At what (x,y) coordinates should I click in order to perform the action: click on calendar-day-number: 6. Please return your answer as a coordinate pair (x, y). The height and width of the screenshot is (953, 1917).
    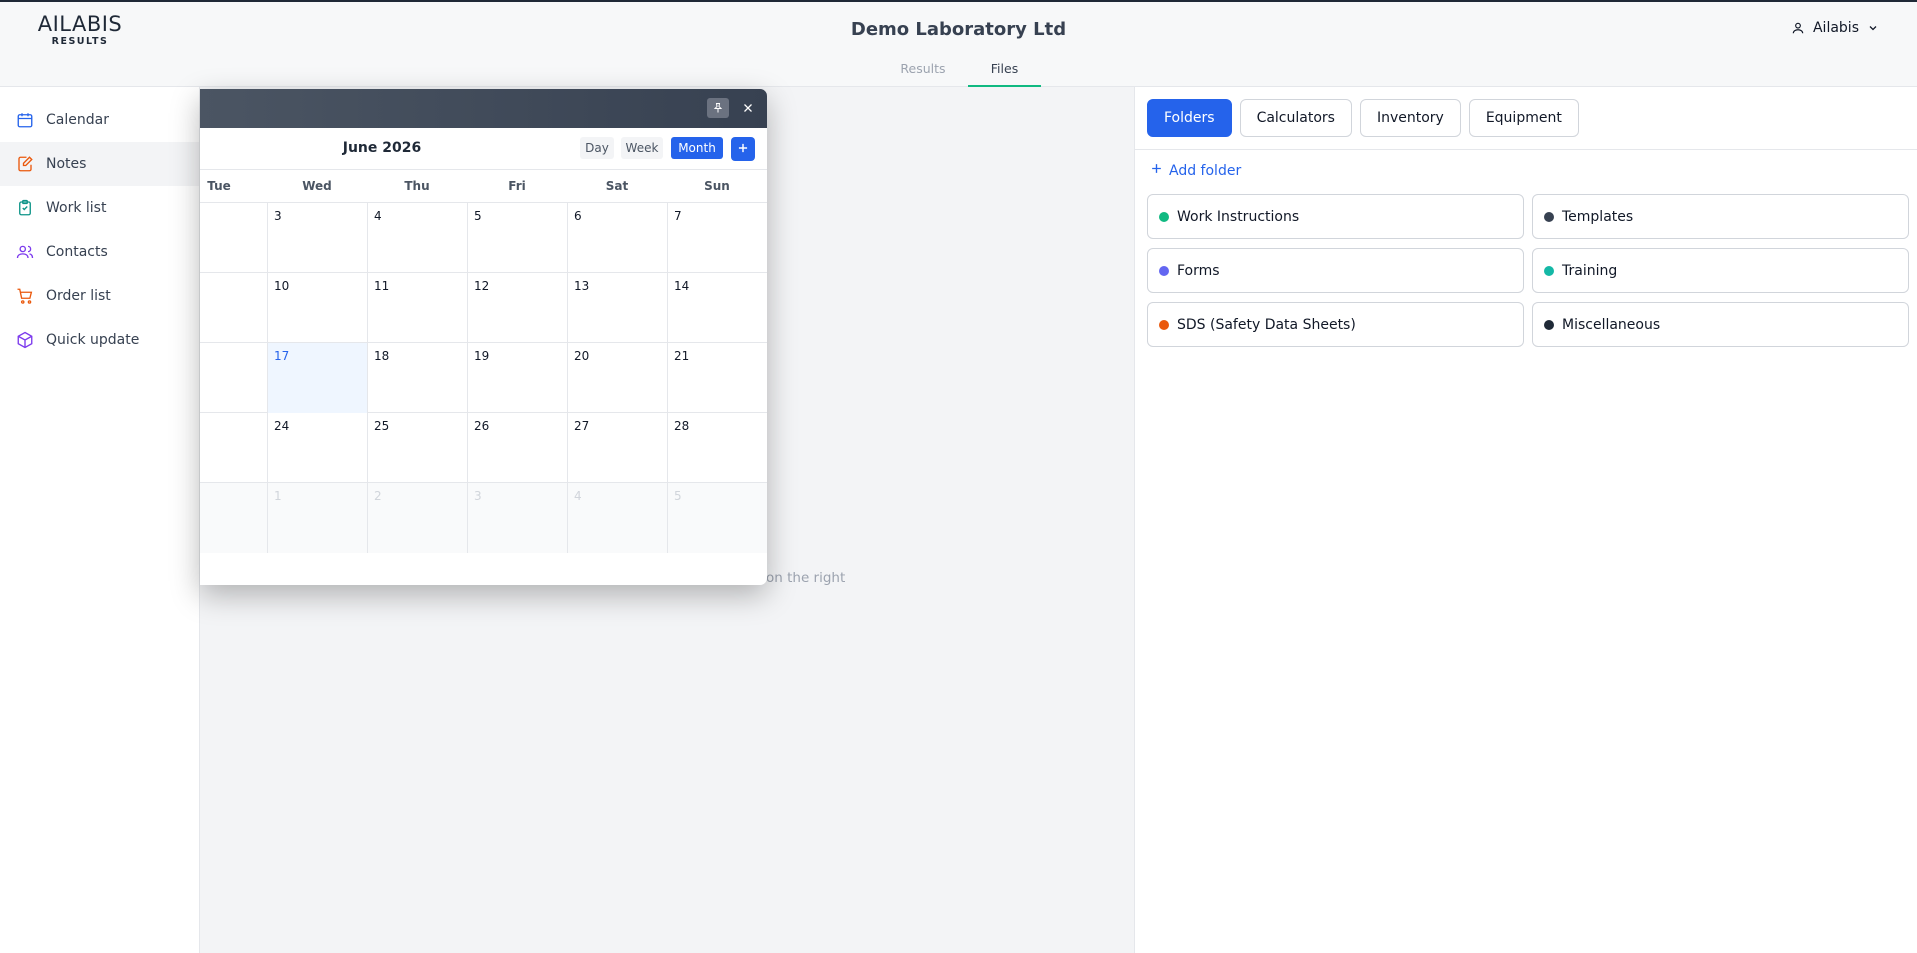
    Looking at the image, I should click on (578, 216).